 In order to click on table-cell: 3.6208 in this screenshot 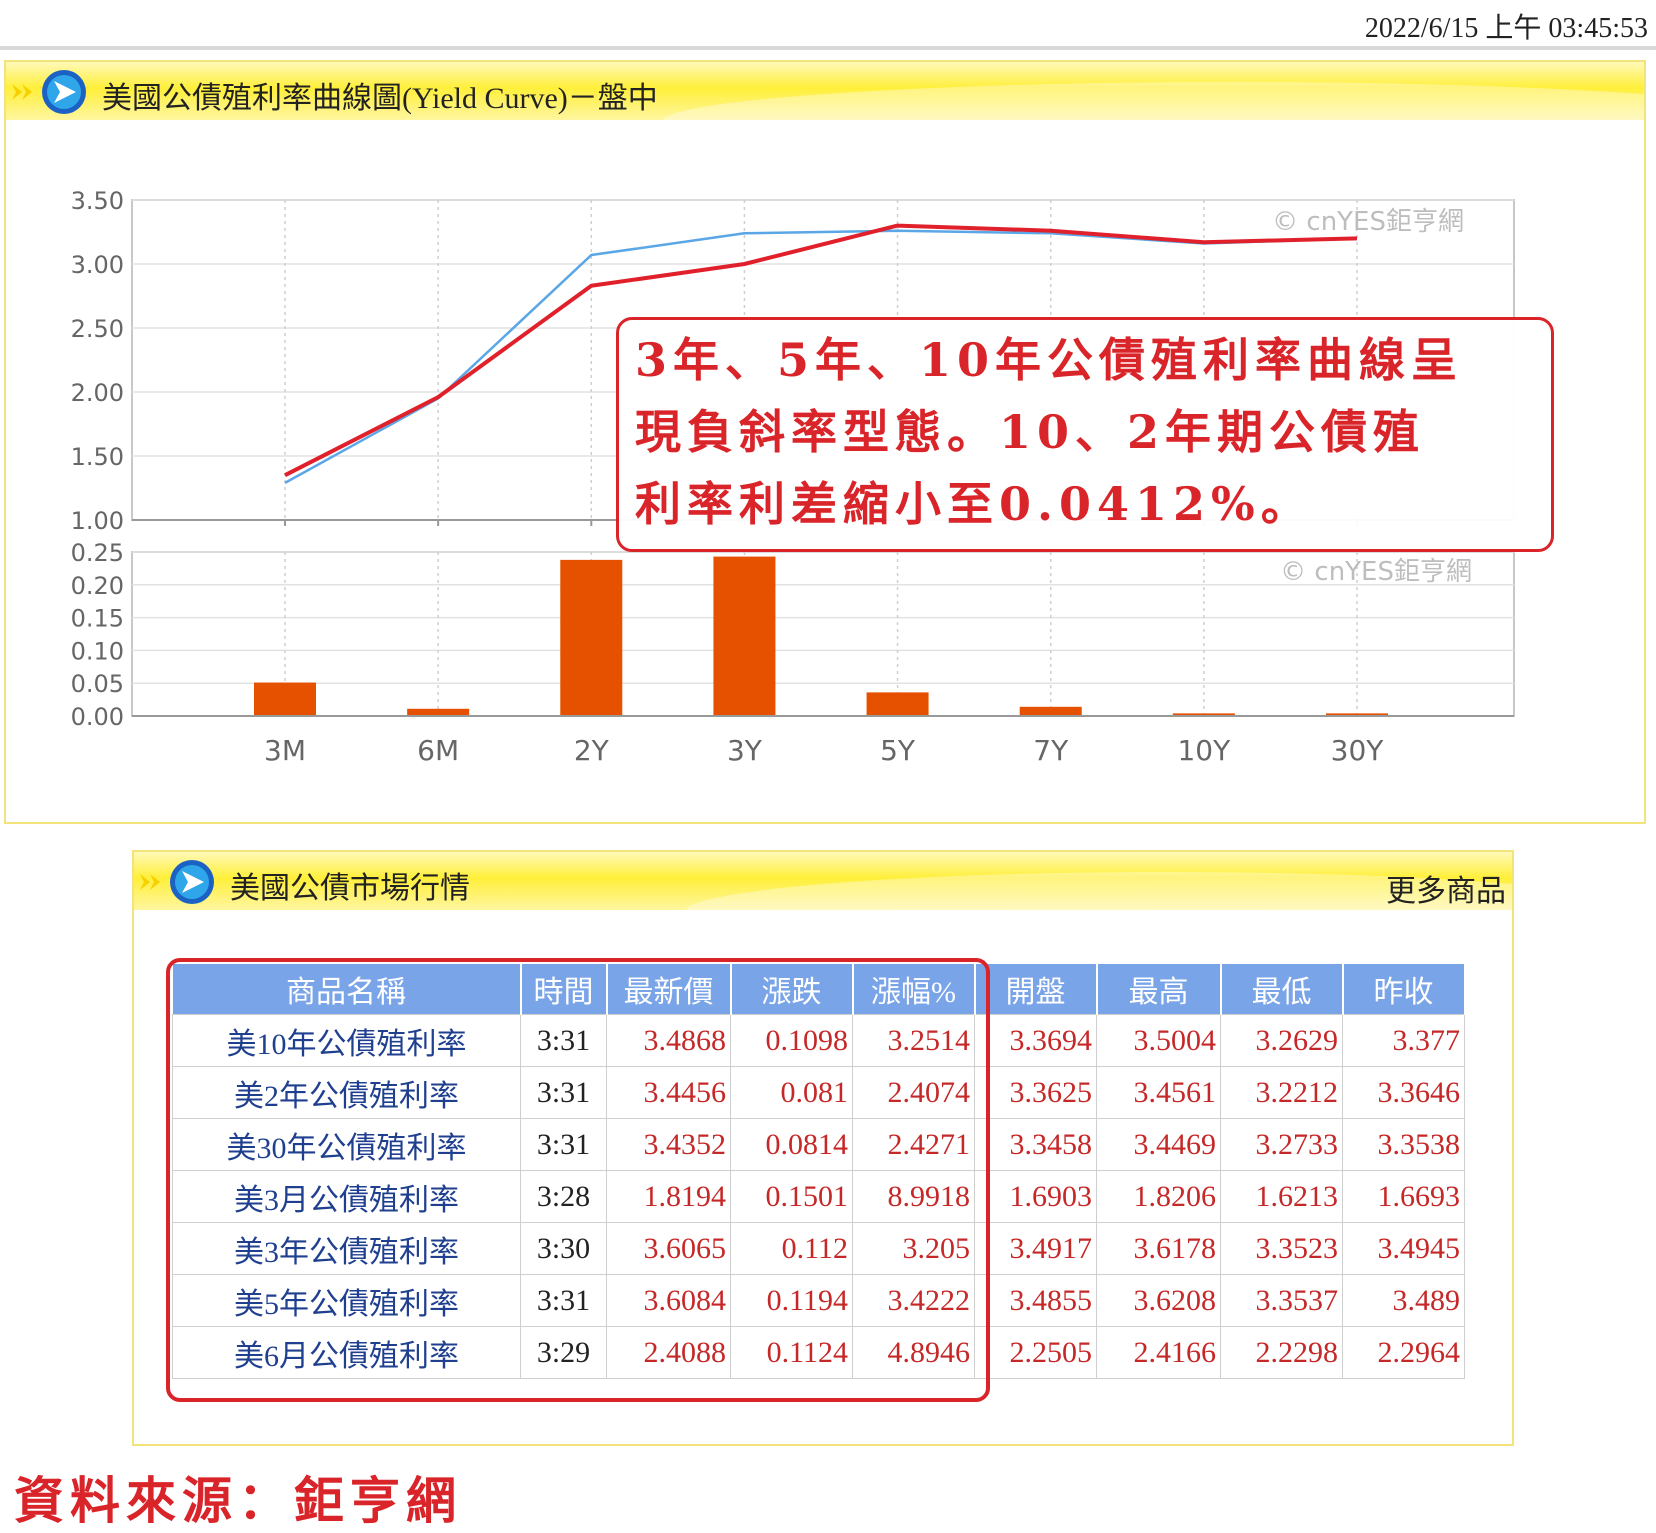, I will do `click(1158, 1300)`.